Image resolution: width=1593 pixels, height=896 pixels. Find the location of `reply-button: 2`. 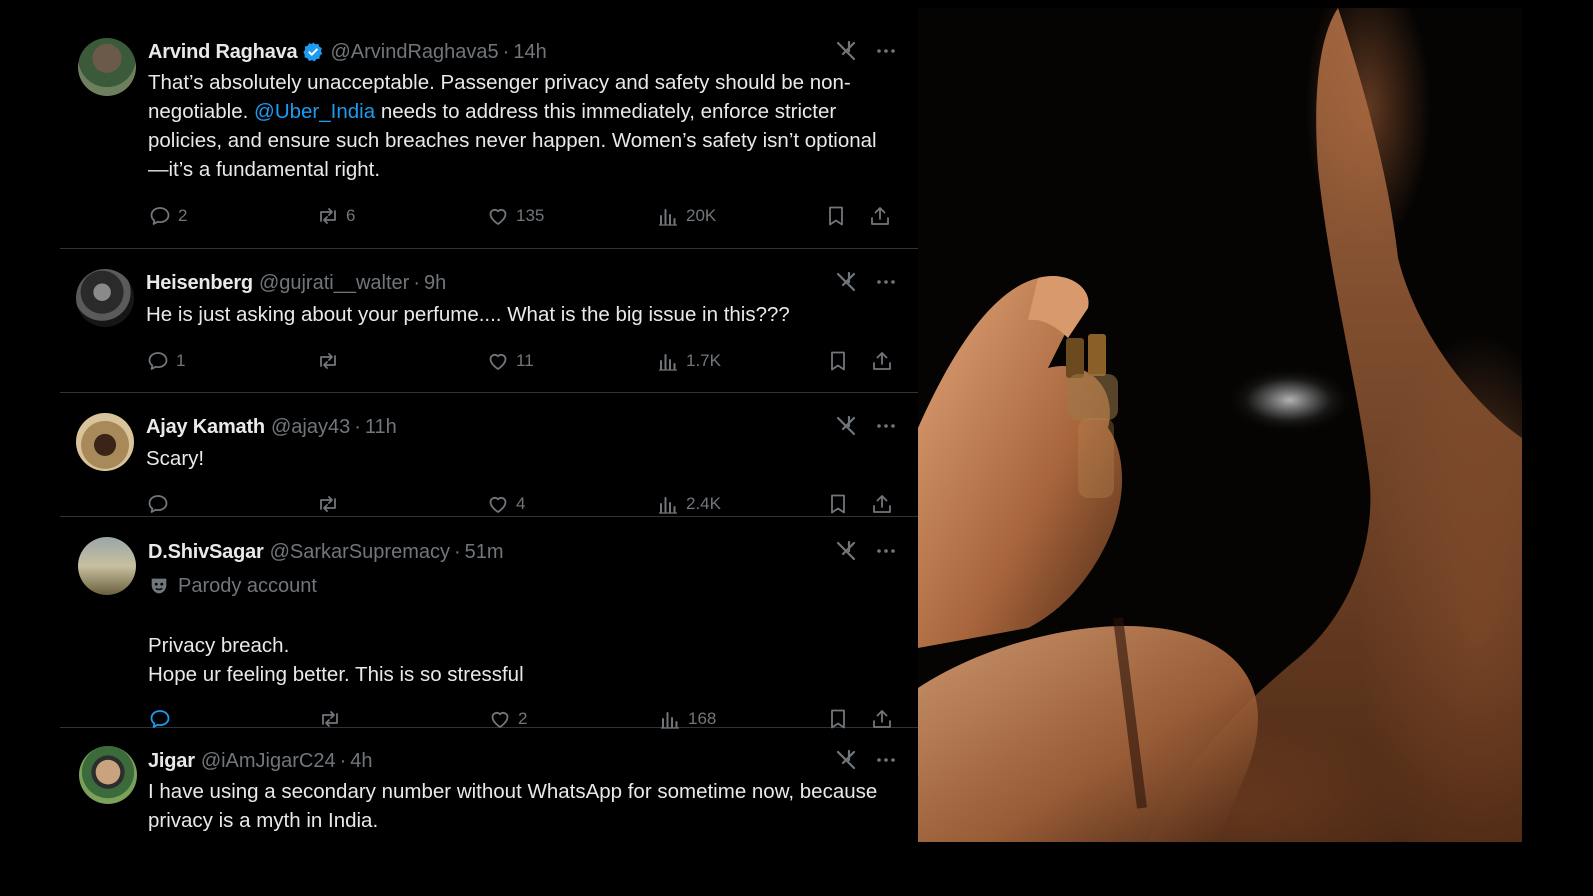

reply-button: 2 is located at coordinates (167, 216).